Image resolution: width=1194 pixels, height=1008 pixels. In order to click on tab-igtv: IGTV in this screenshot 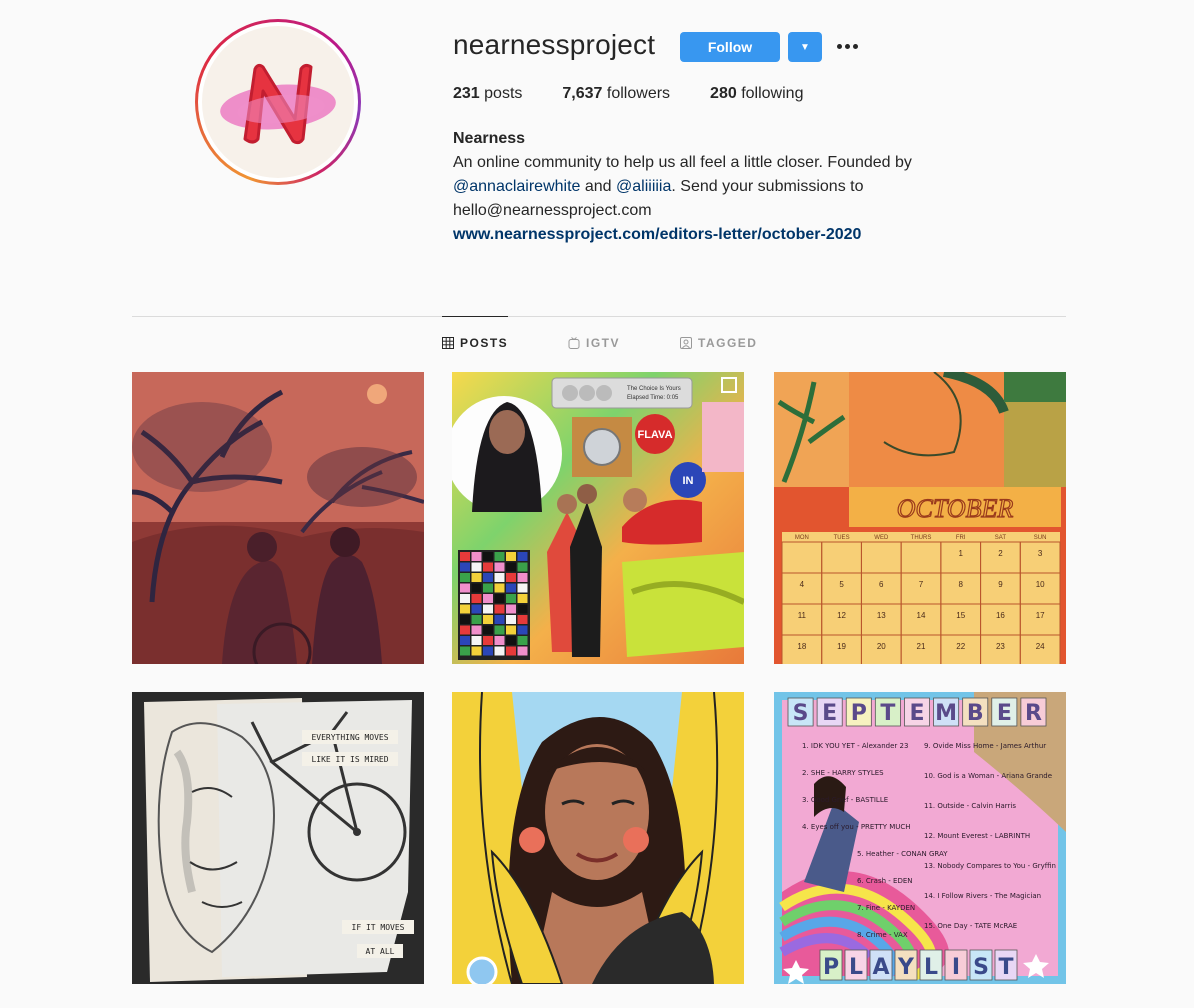, I will do `click(594, 343)`.